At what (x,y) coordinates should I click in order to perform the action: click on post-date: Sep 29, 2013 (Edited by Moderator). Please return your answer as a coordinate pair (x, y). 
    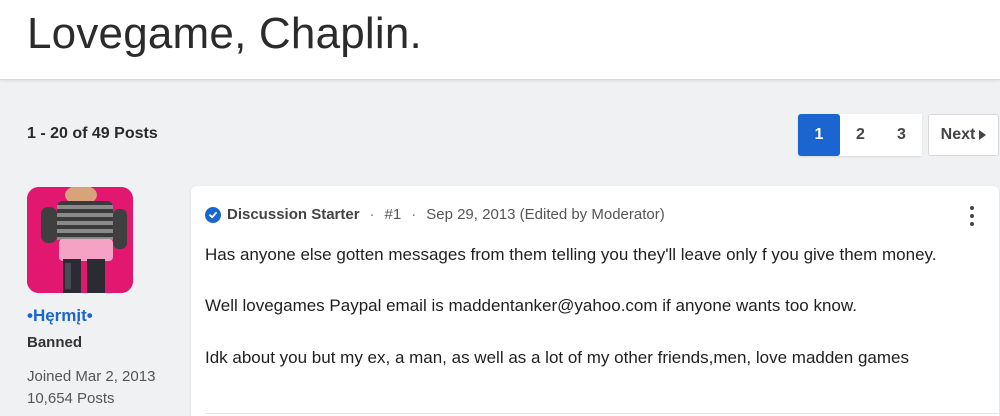
    Looking at the image, I should click on (545, 214).